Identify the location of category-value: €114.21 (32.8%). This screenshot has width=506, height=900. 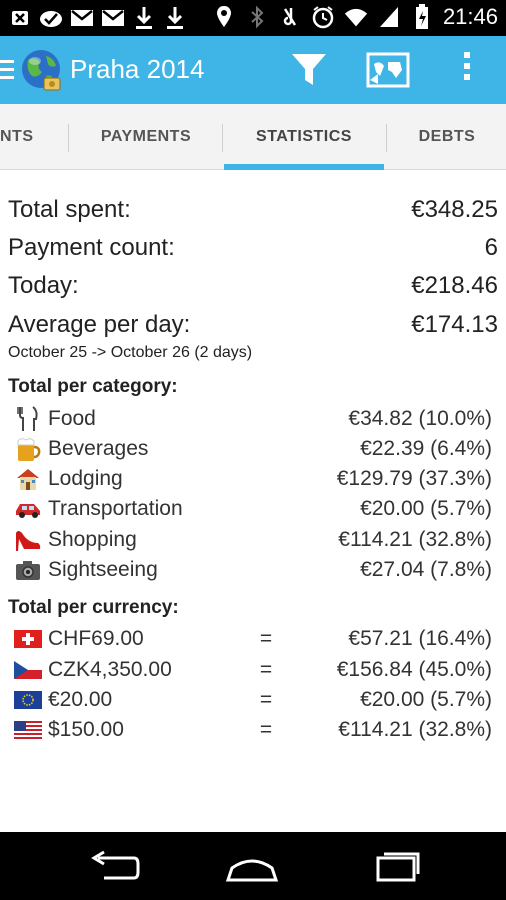
(415, 539).